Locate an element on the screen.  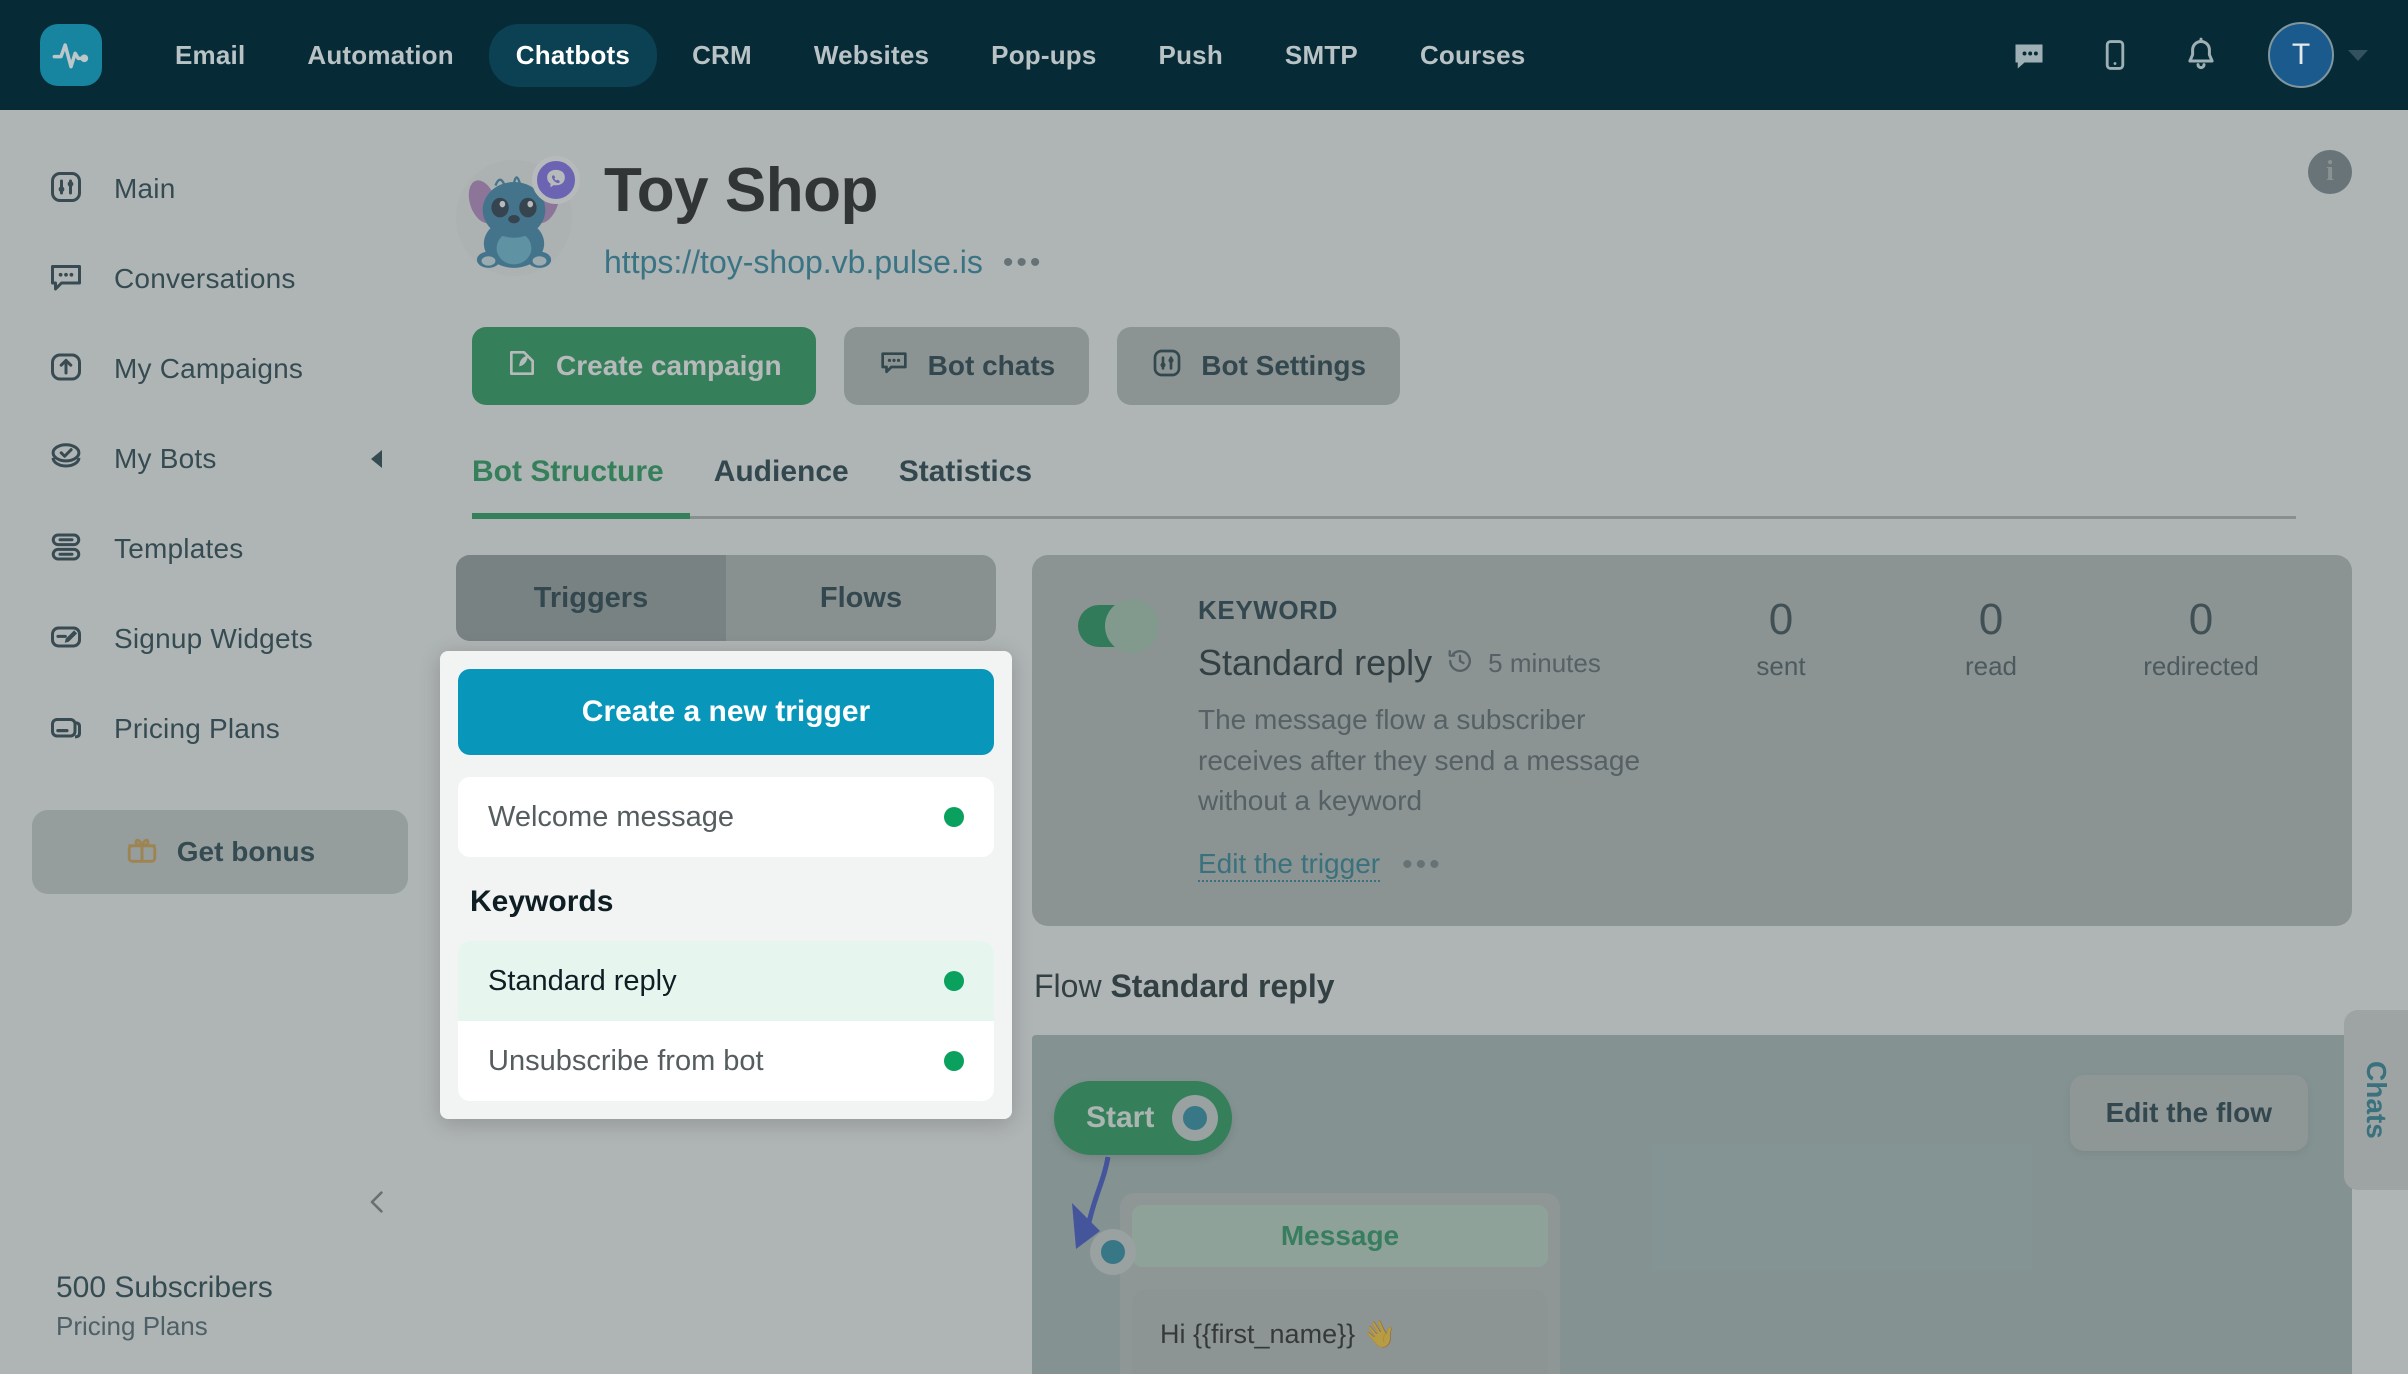
sidebar-item-my-campaigns: My Campaigns is located at coordinates (220, 369).